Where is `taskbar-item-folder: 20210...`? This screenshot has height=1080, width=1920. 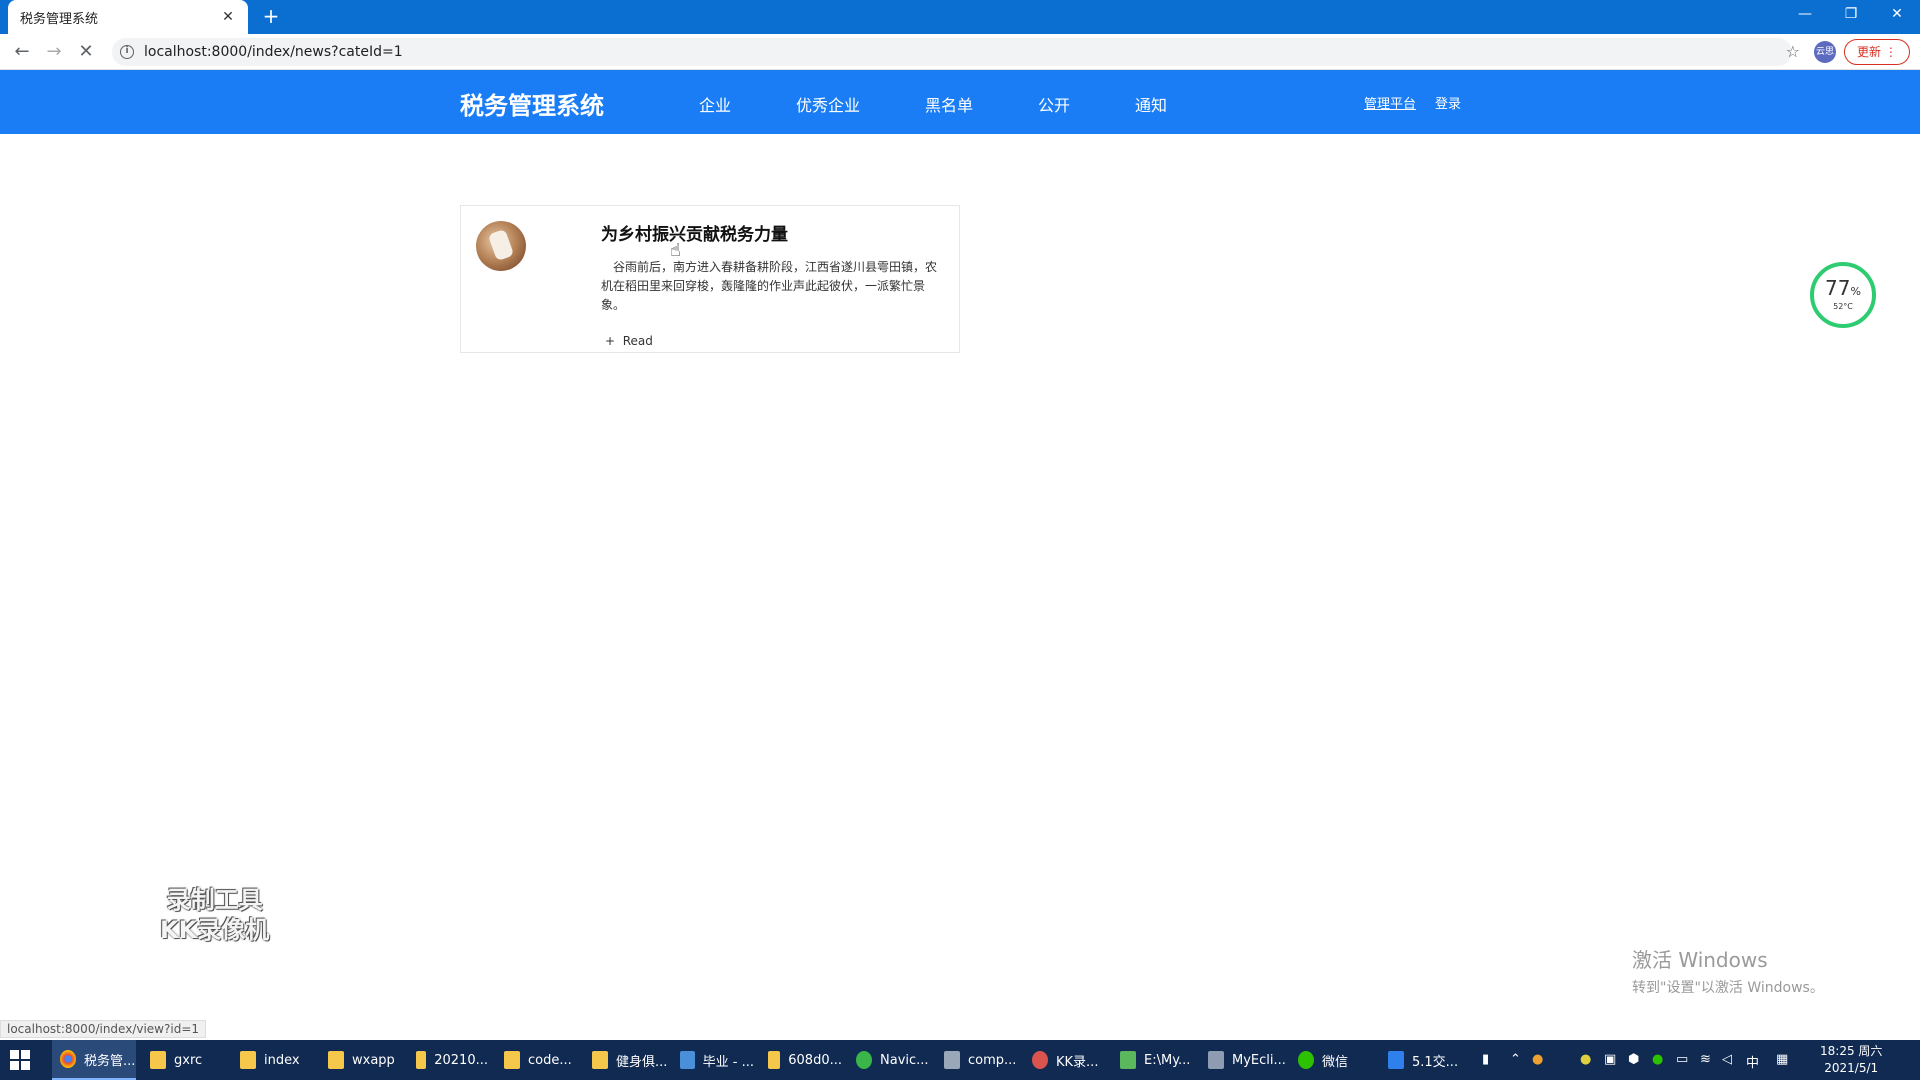
taskbar-item-folder: 20210... is located at coordinates (448, 1060).